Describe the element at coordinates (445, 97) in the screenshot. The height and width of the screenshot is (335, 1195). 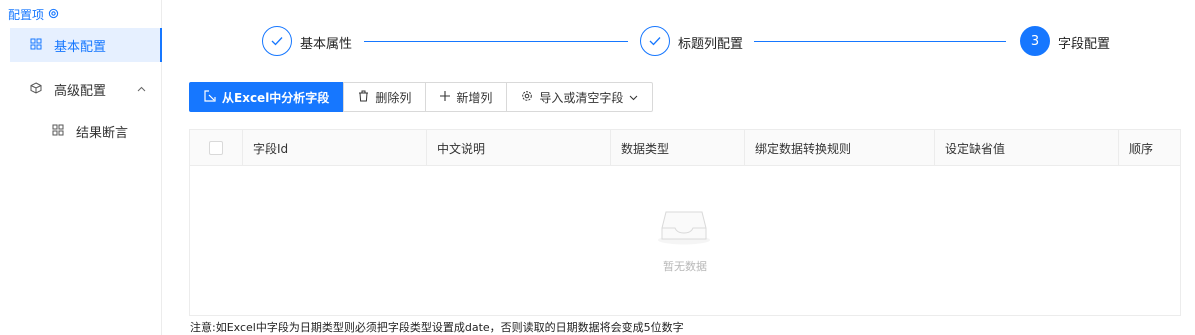
I see `plus-icon` at that location.